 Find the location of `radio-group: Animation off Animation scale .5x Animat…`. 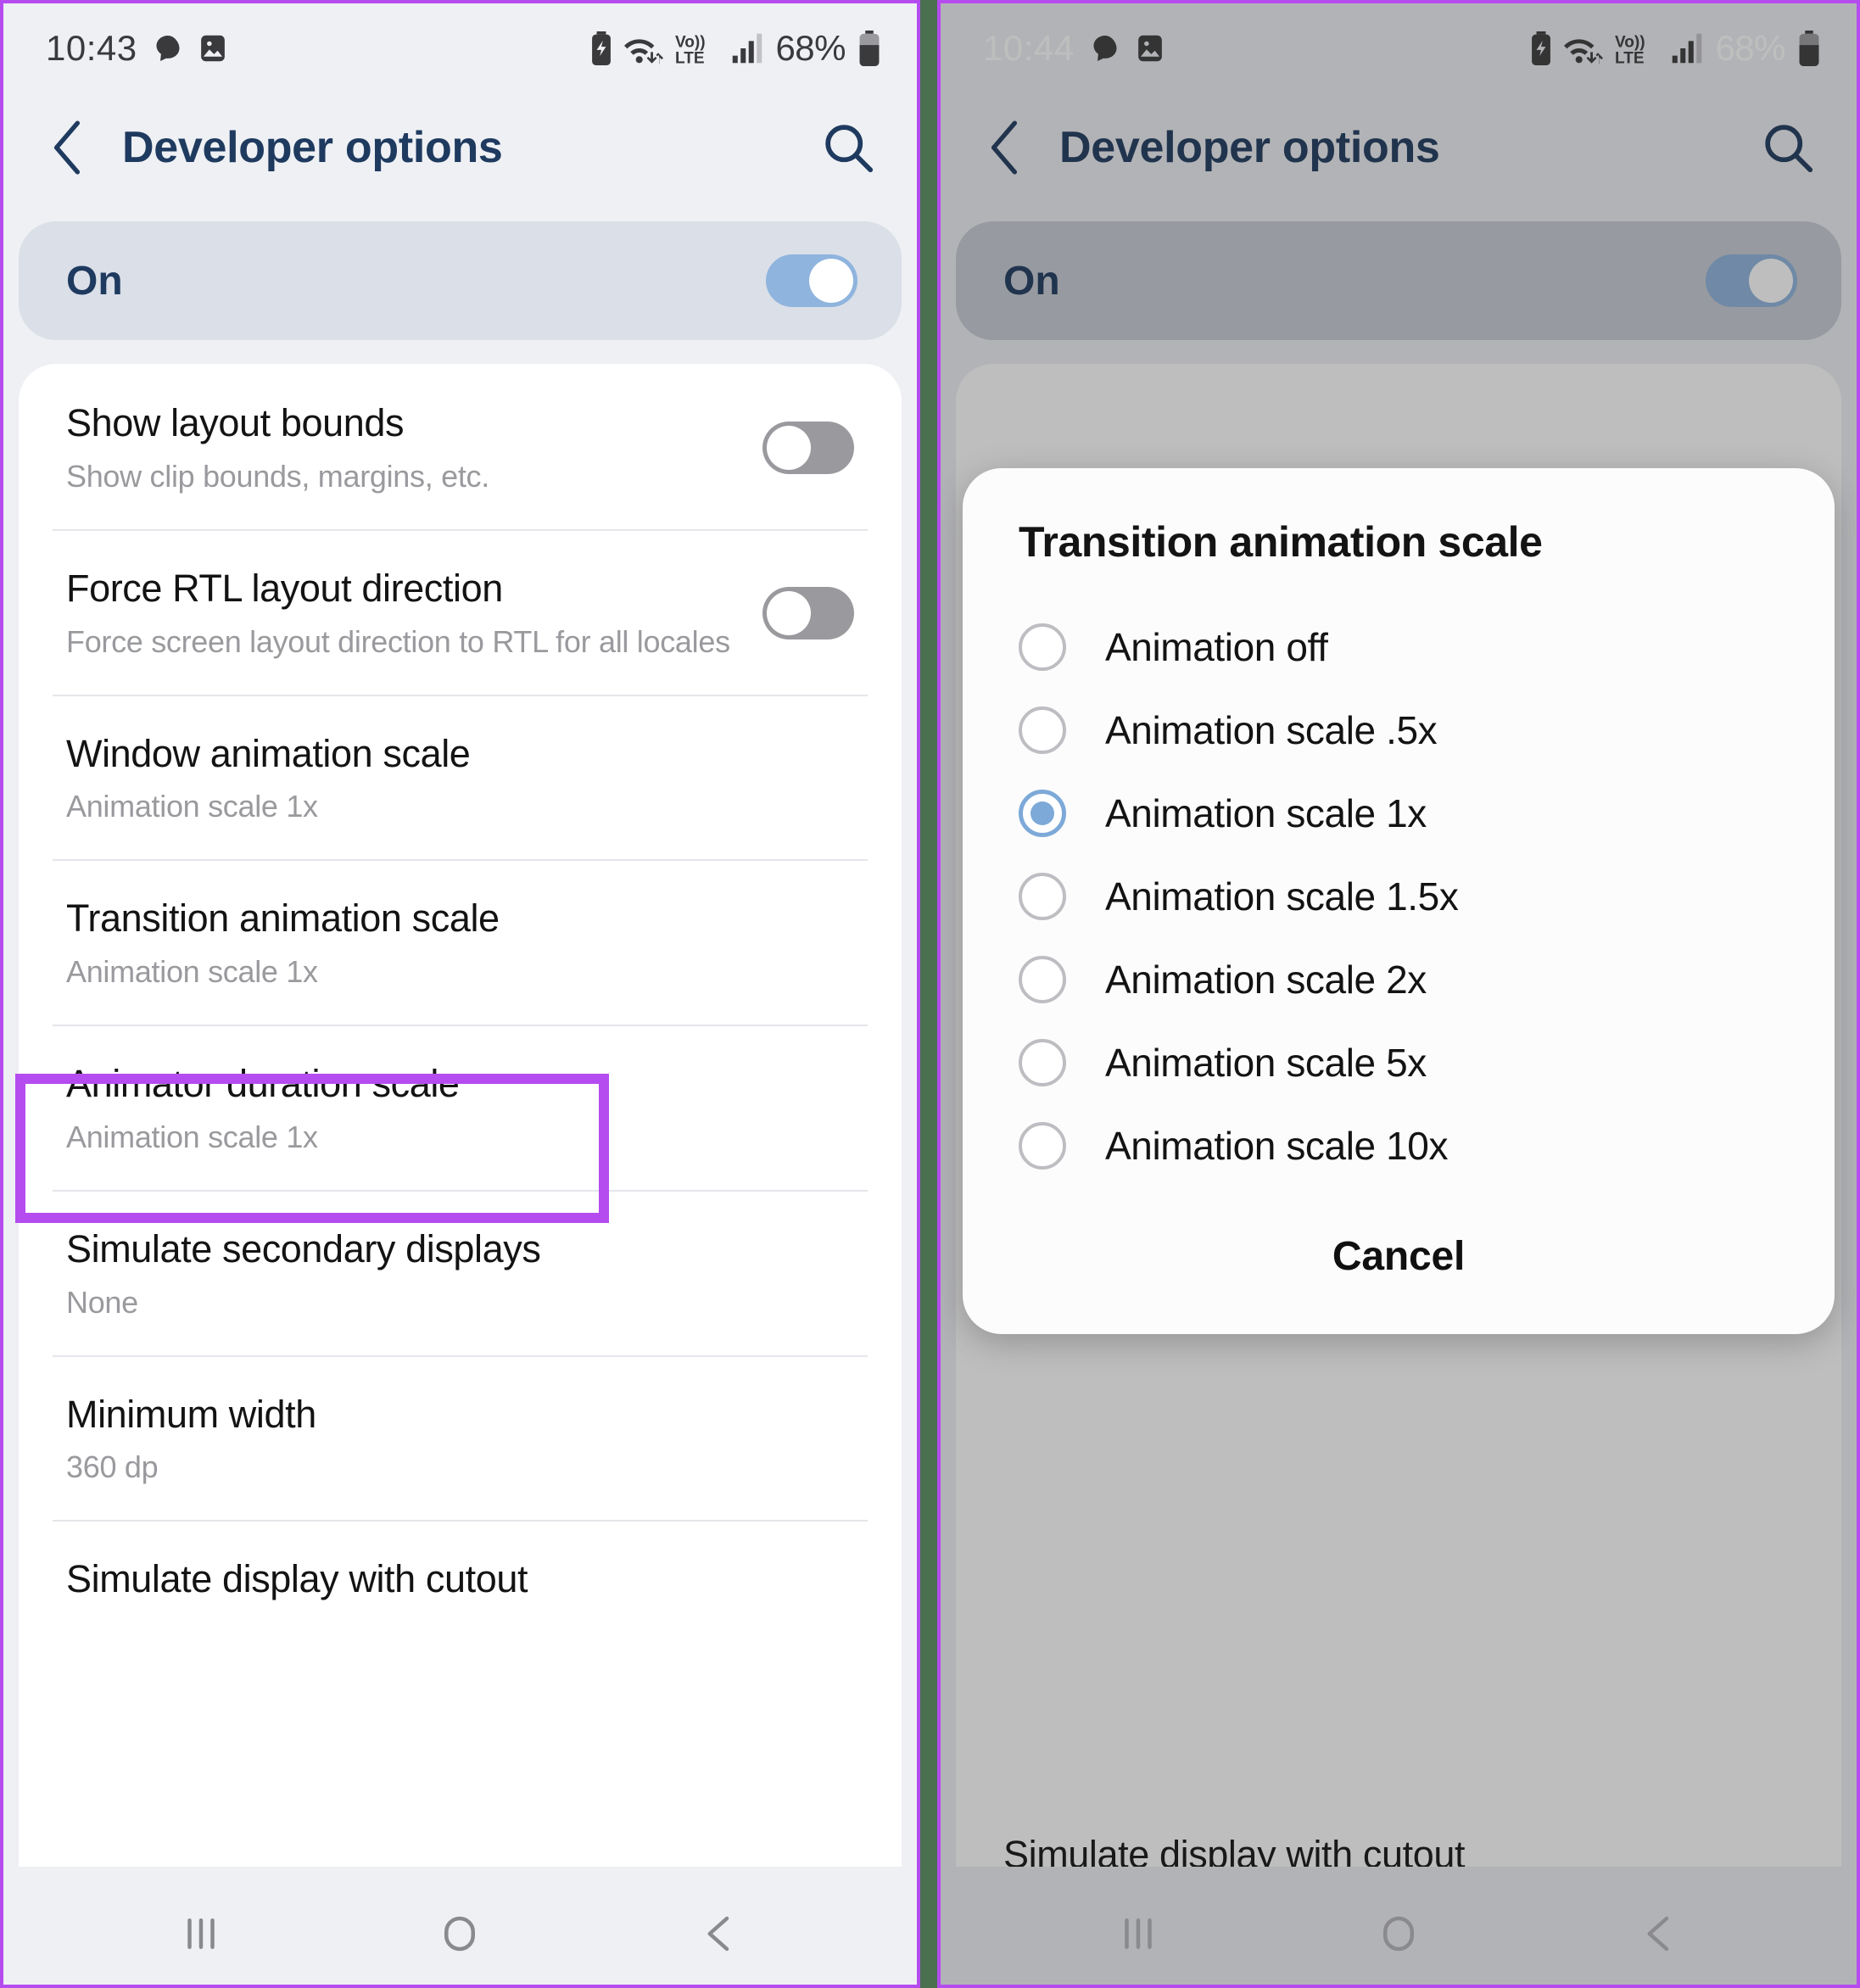

radio-group: Animation off Animation scale .5x Animat… is located at coordinates (1399, 896).